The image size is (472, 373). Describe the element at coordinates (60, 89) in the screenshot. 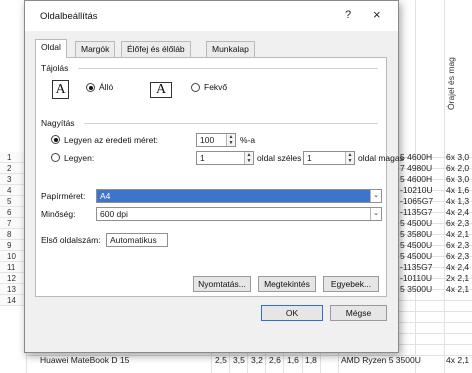

I see `portrait-page-icon: A` at that location.